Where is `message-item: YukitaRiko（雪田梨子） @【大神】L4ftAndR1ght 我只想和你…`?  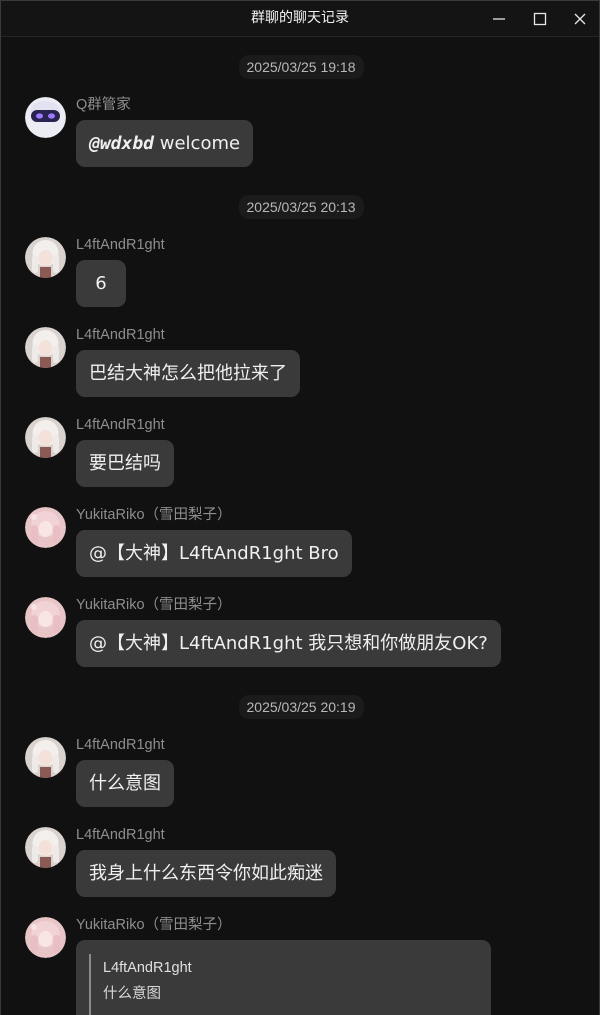 message-item: YukitaRiko（雪田梨子） @【大神】L4ftAndR1ght 我只想和你… is located at coordinates (305, 633).